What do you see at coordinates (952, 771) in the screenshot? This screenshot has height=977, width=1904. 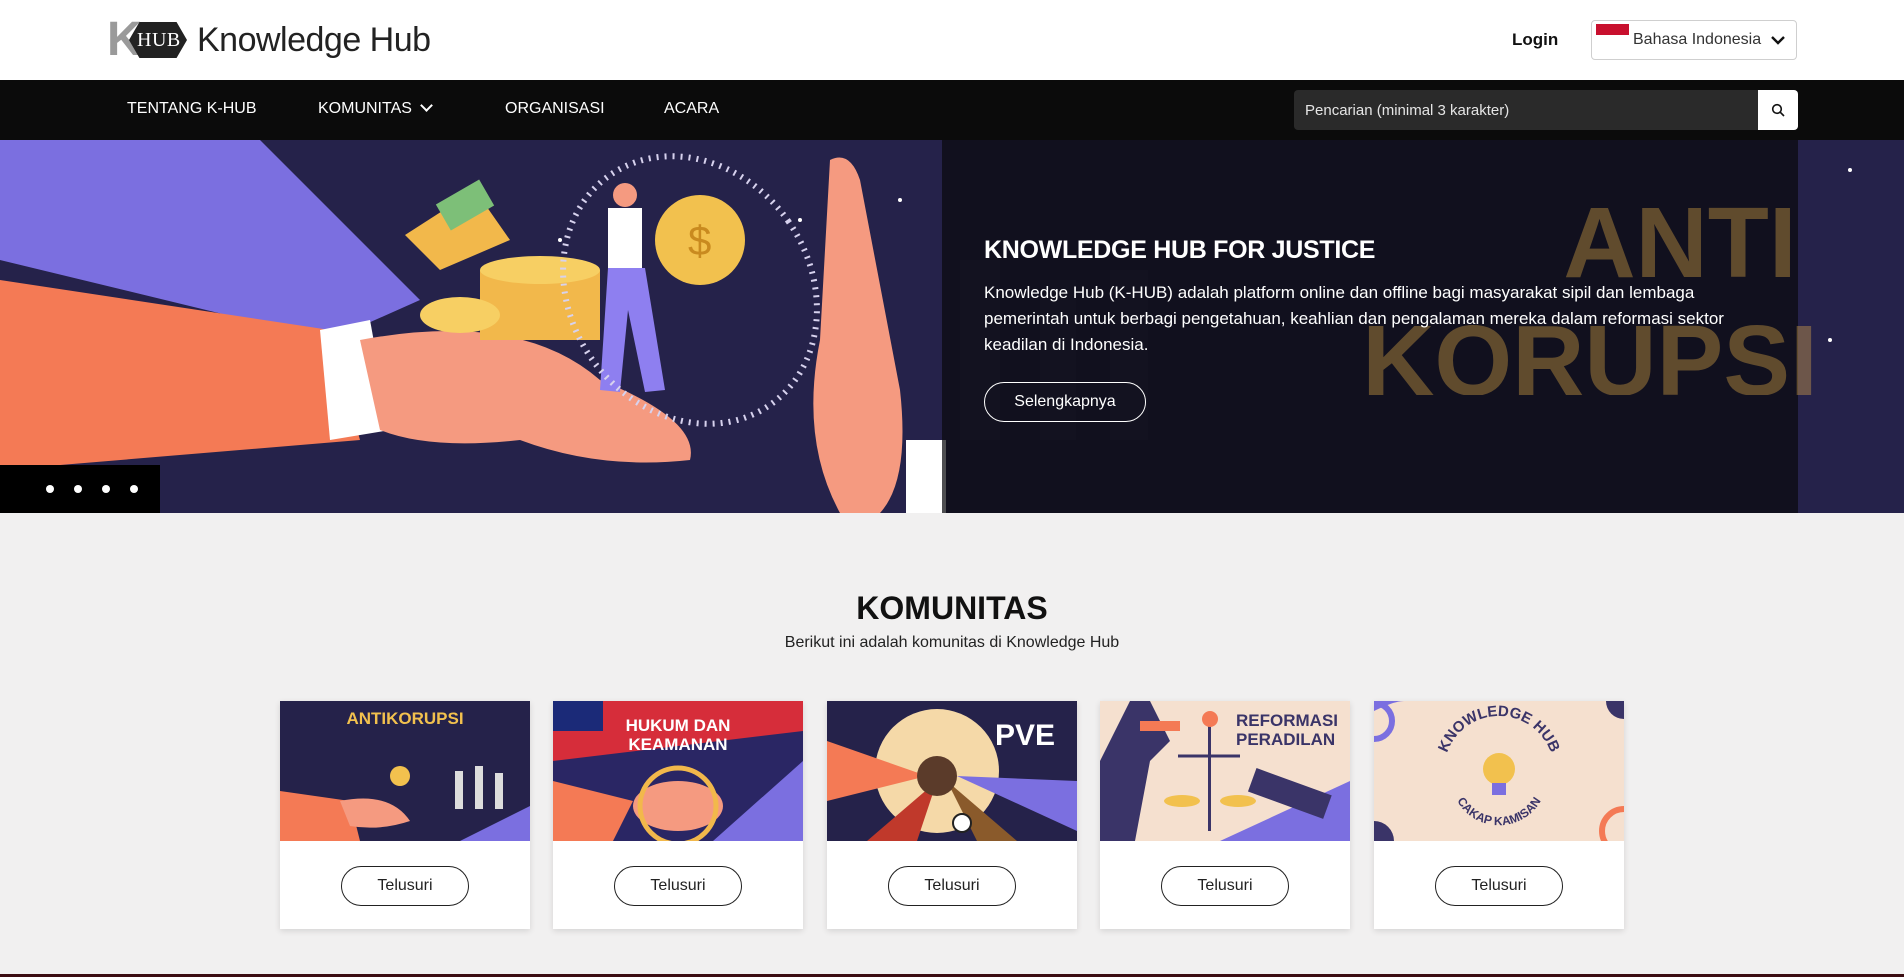 I see `community-image-pve: PVE` at bounding box center [952, 771].